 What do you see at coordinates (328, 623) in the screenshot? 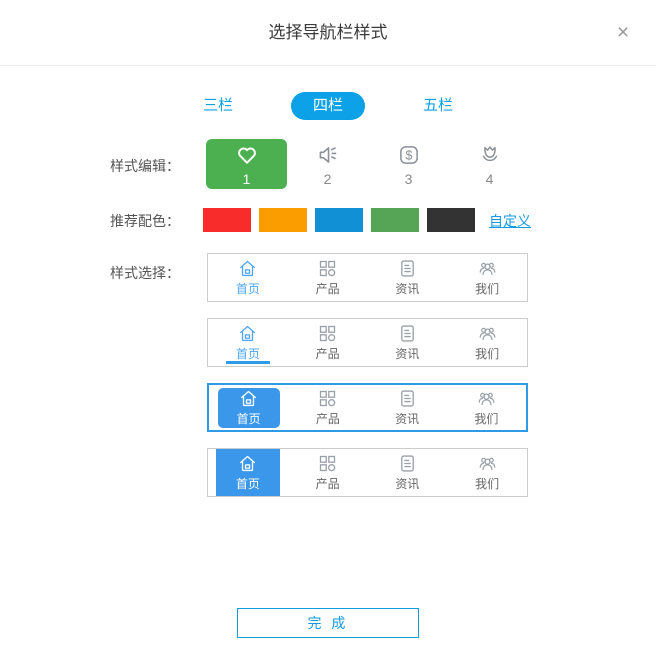
I see `done-button: 完 成` at bounding box center [328, 623].